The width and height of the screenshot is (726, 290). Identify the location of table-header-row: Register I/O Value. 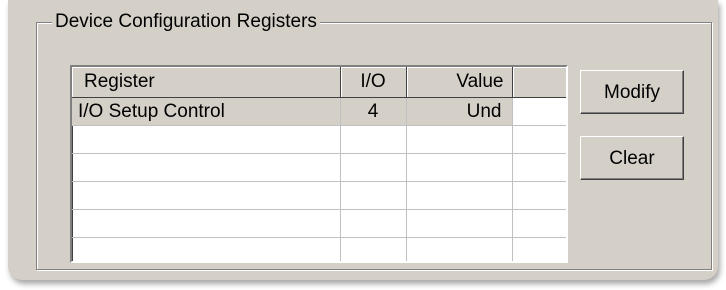
(319, 82).